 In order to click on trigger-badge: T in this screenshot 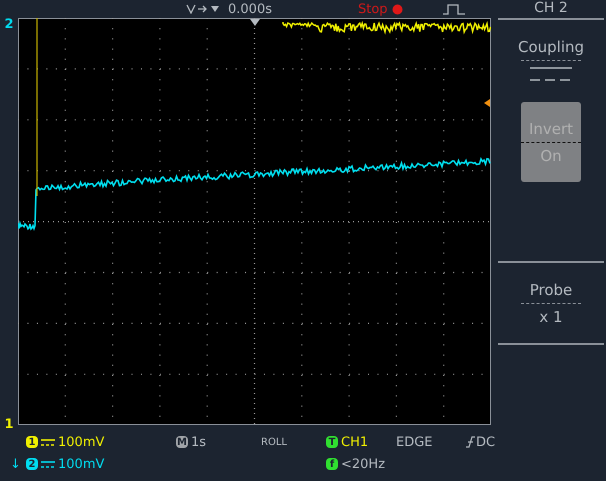, I will do `click(332, 442)`.